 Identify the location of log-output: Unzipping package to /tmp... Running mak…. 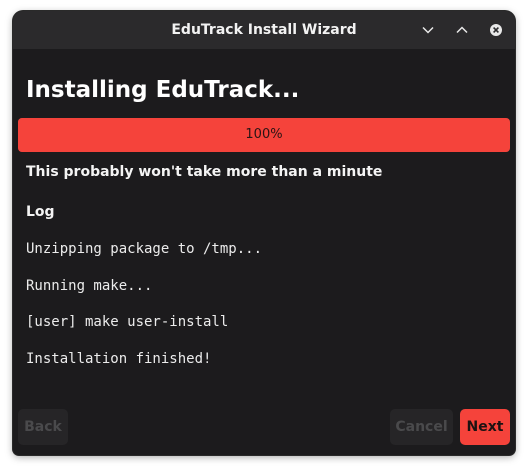
(144, 313).